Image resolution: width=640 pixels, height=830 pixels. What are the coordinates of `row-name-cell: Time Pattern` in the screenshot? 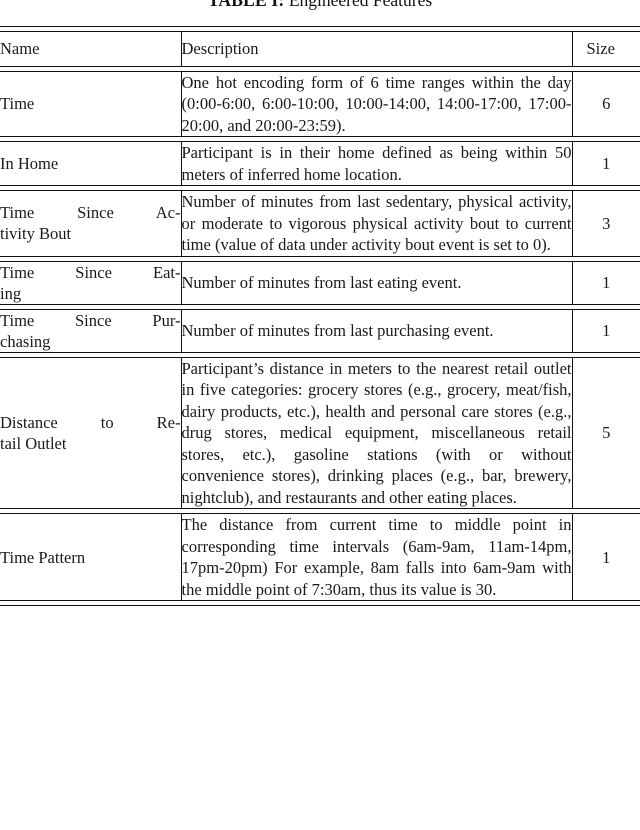 It's located at (90, 557).